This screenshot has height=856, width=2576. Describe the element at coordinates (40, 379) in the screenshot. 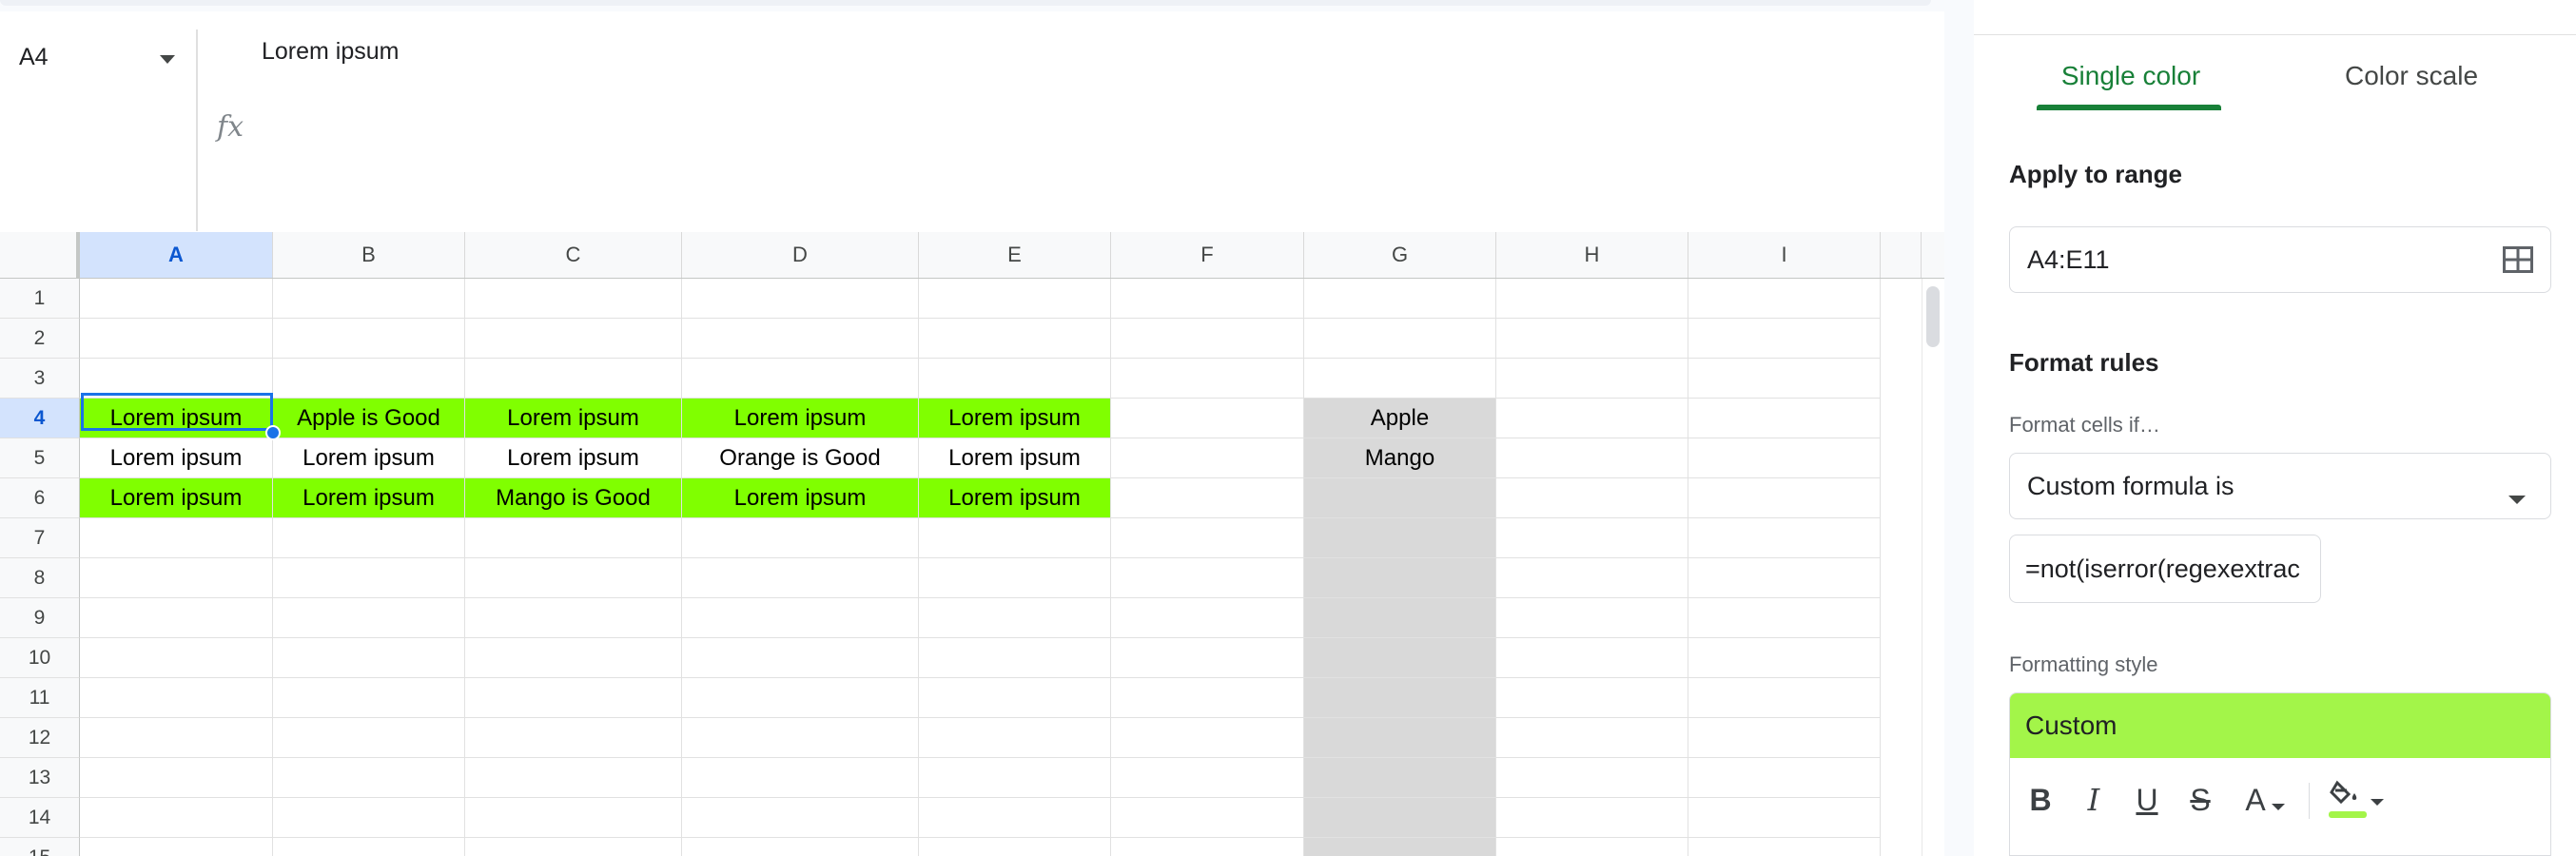

I see `row-header-3: 3` at that location.